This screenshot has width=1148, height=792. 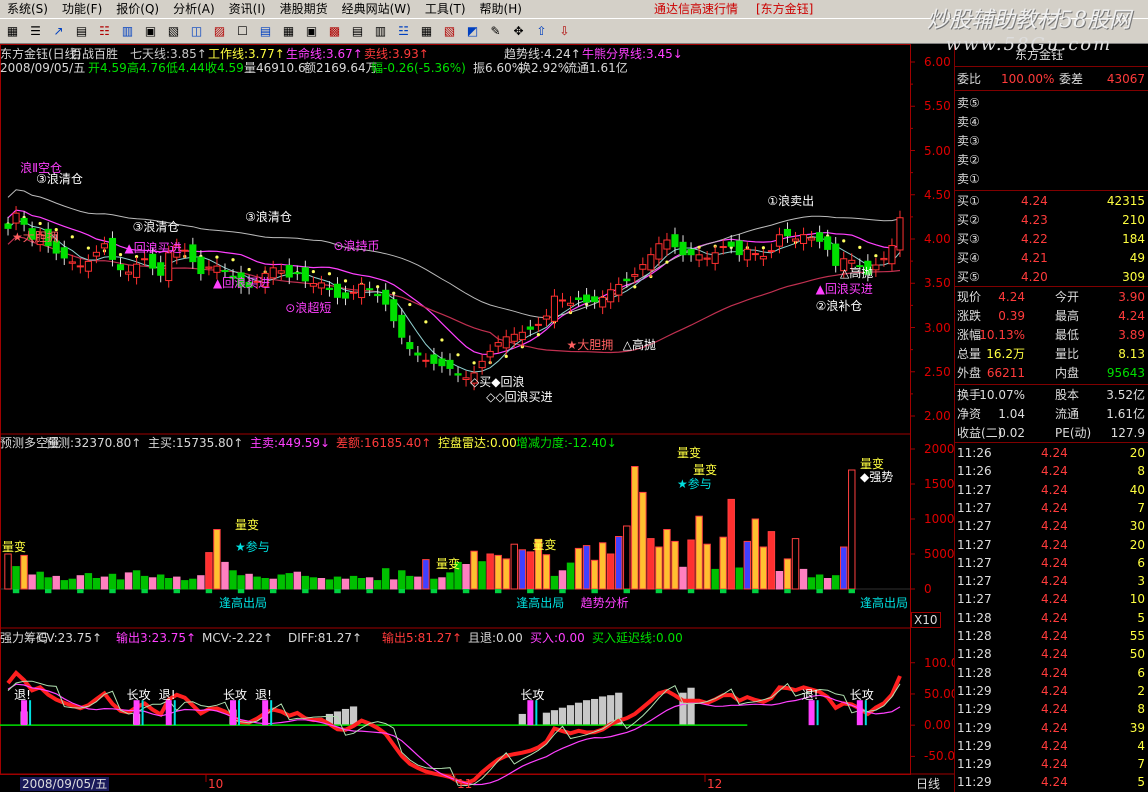 I want to click on menu-item-1: 功能(F), so click(x=82, y=9).